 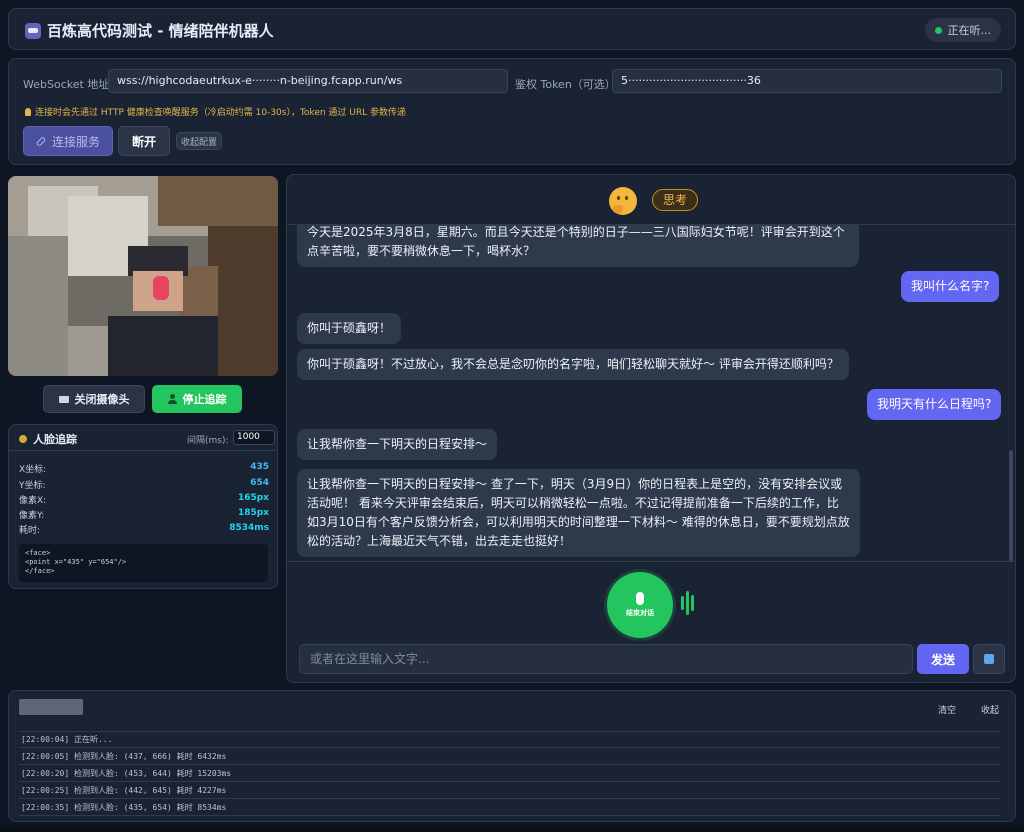 What do you see at coordinates (1011, 506) in the screenshot?
I see `chat-scrollbar` at bounding box center [1011, 506].